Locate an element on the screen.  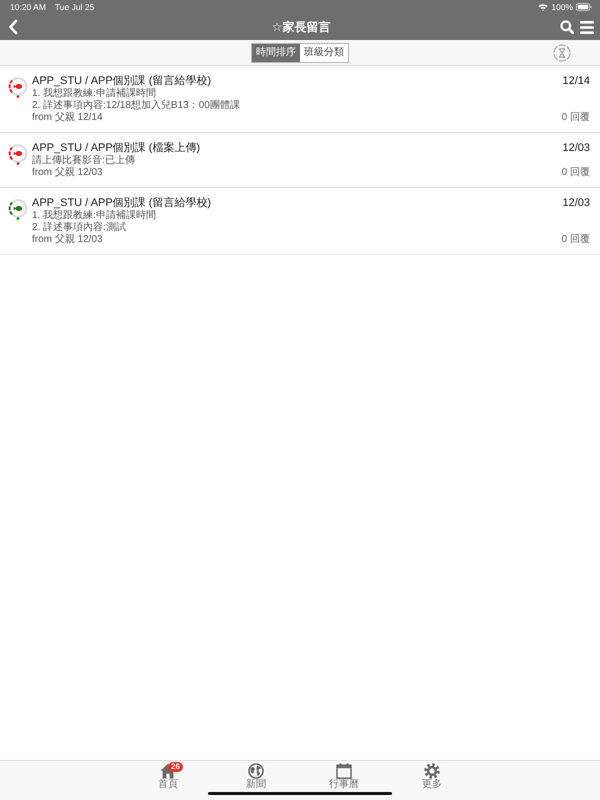
message-line: 請上傳比賽影音:已上傳 is located at coordinates (83, 160).